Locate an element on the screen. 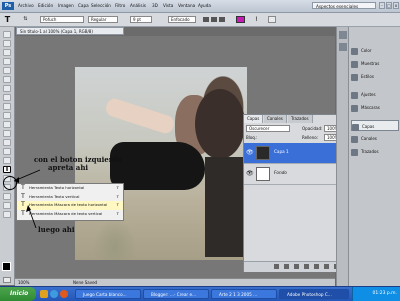 Image resolution: width=400 pixels, height=301 pixels. layers-footer is located at coordinates (295, 266).